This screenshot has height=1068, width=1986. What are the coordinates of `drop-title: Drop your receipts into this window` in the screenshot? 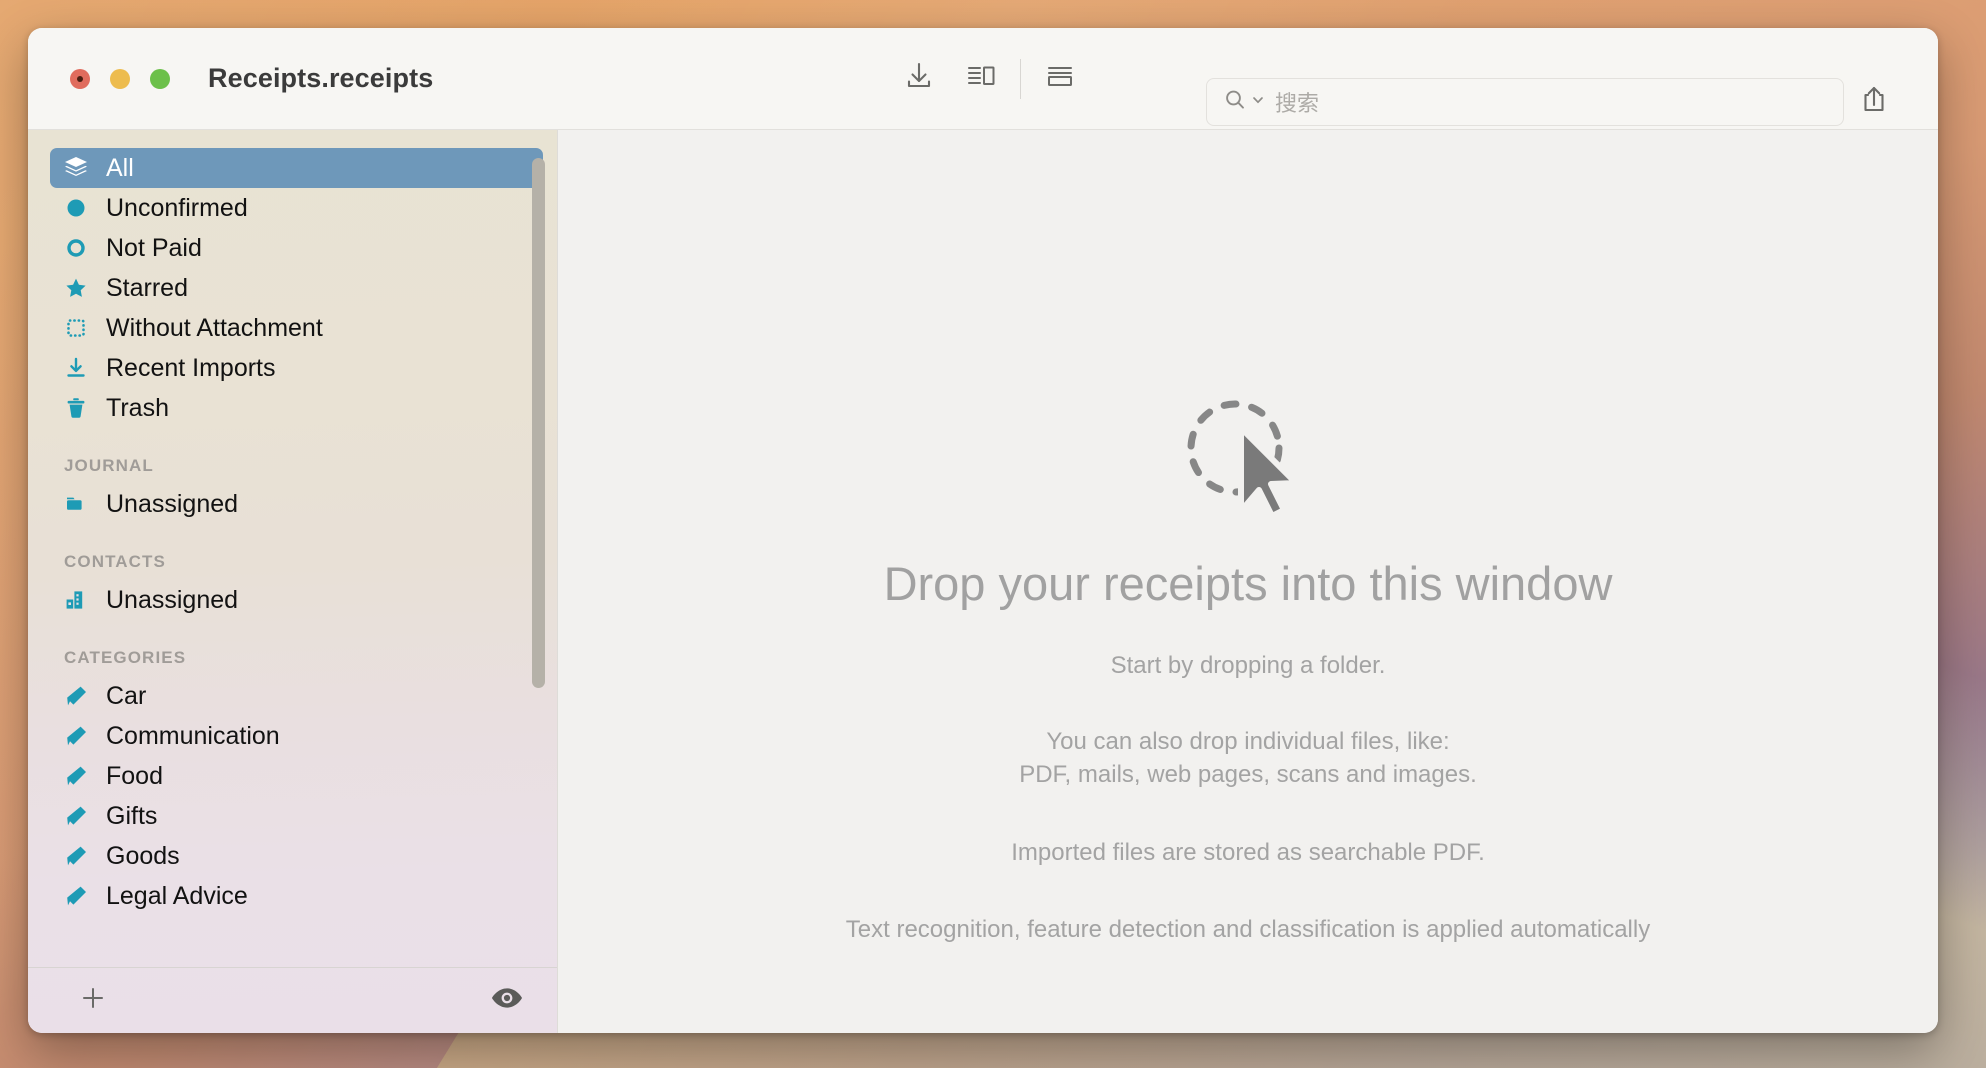 It's located at (1248, 583).